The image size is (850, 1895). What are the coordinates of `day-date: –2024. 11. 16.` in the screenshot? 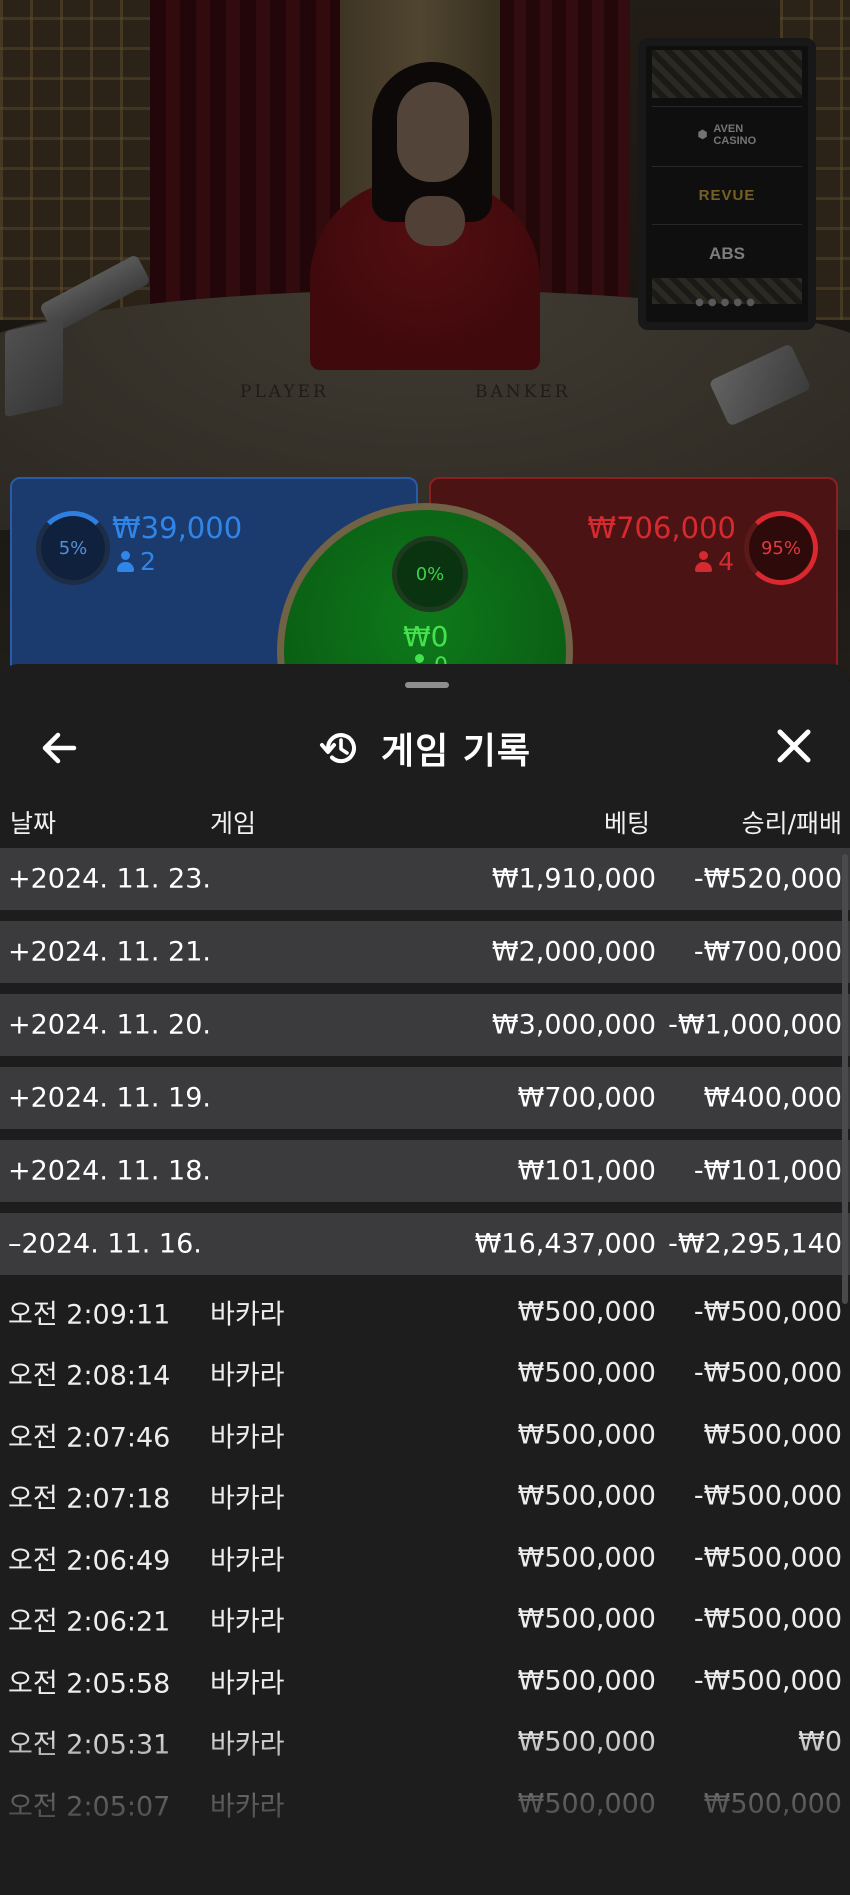 It's located at (105, 1244).